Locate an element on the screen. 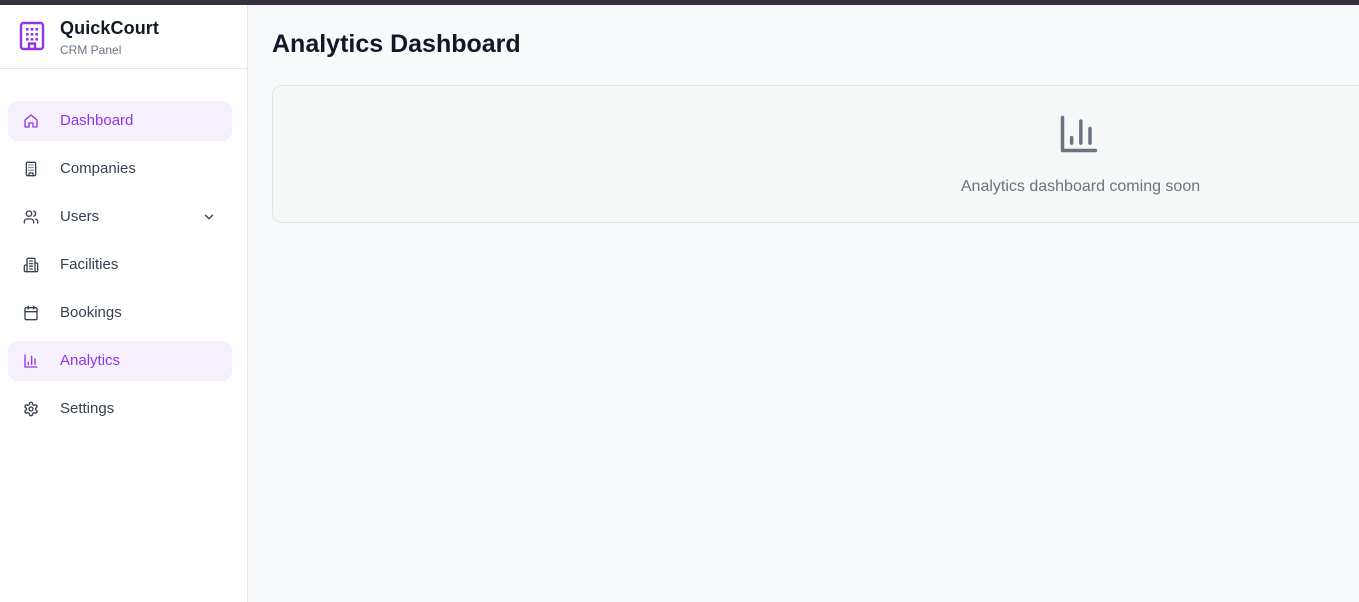 The width and height of the screenshot is (1359, 602). users-icon is located at coordinates (31, 217).